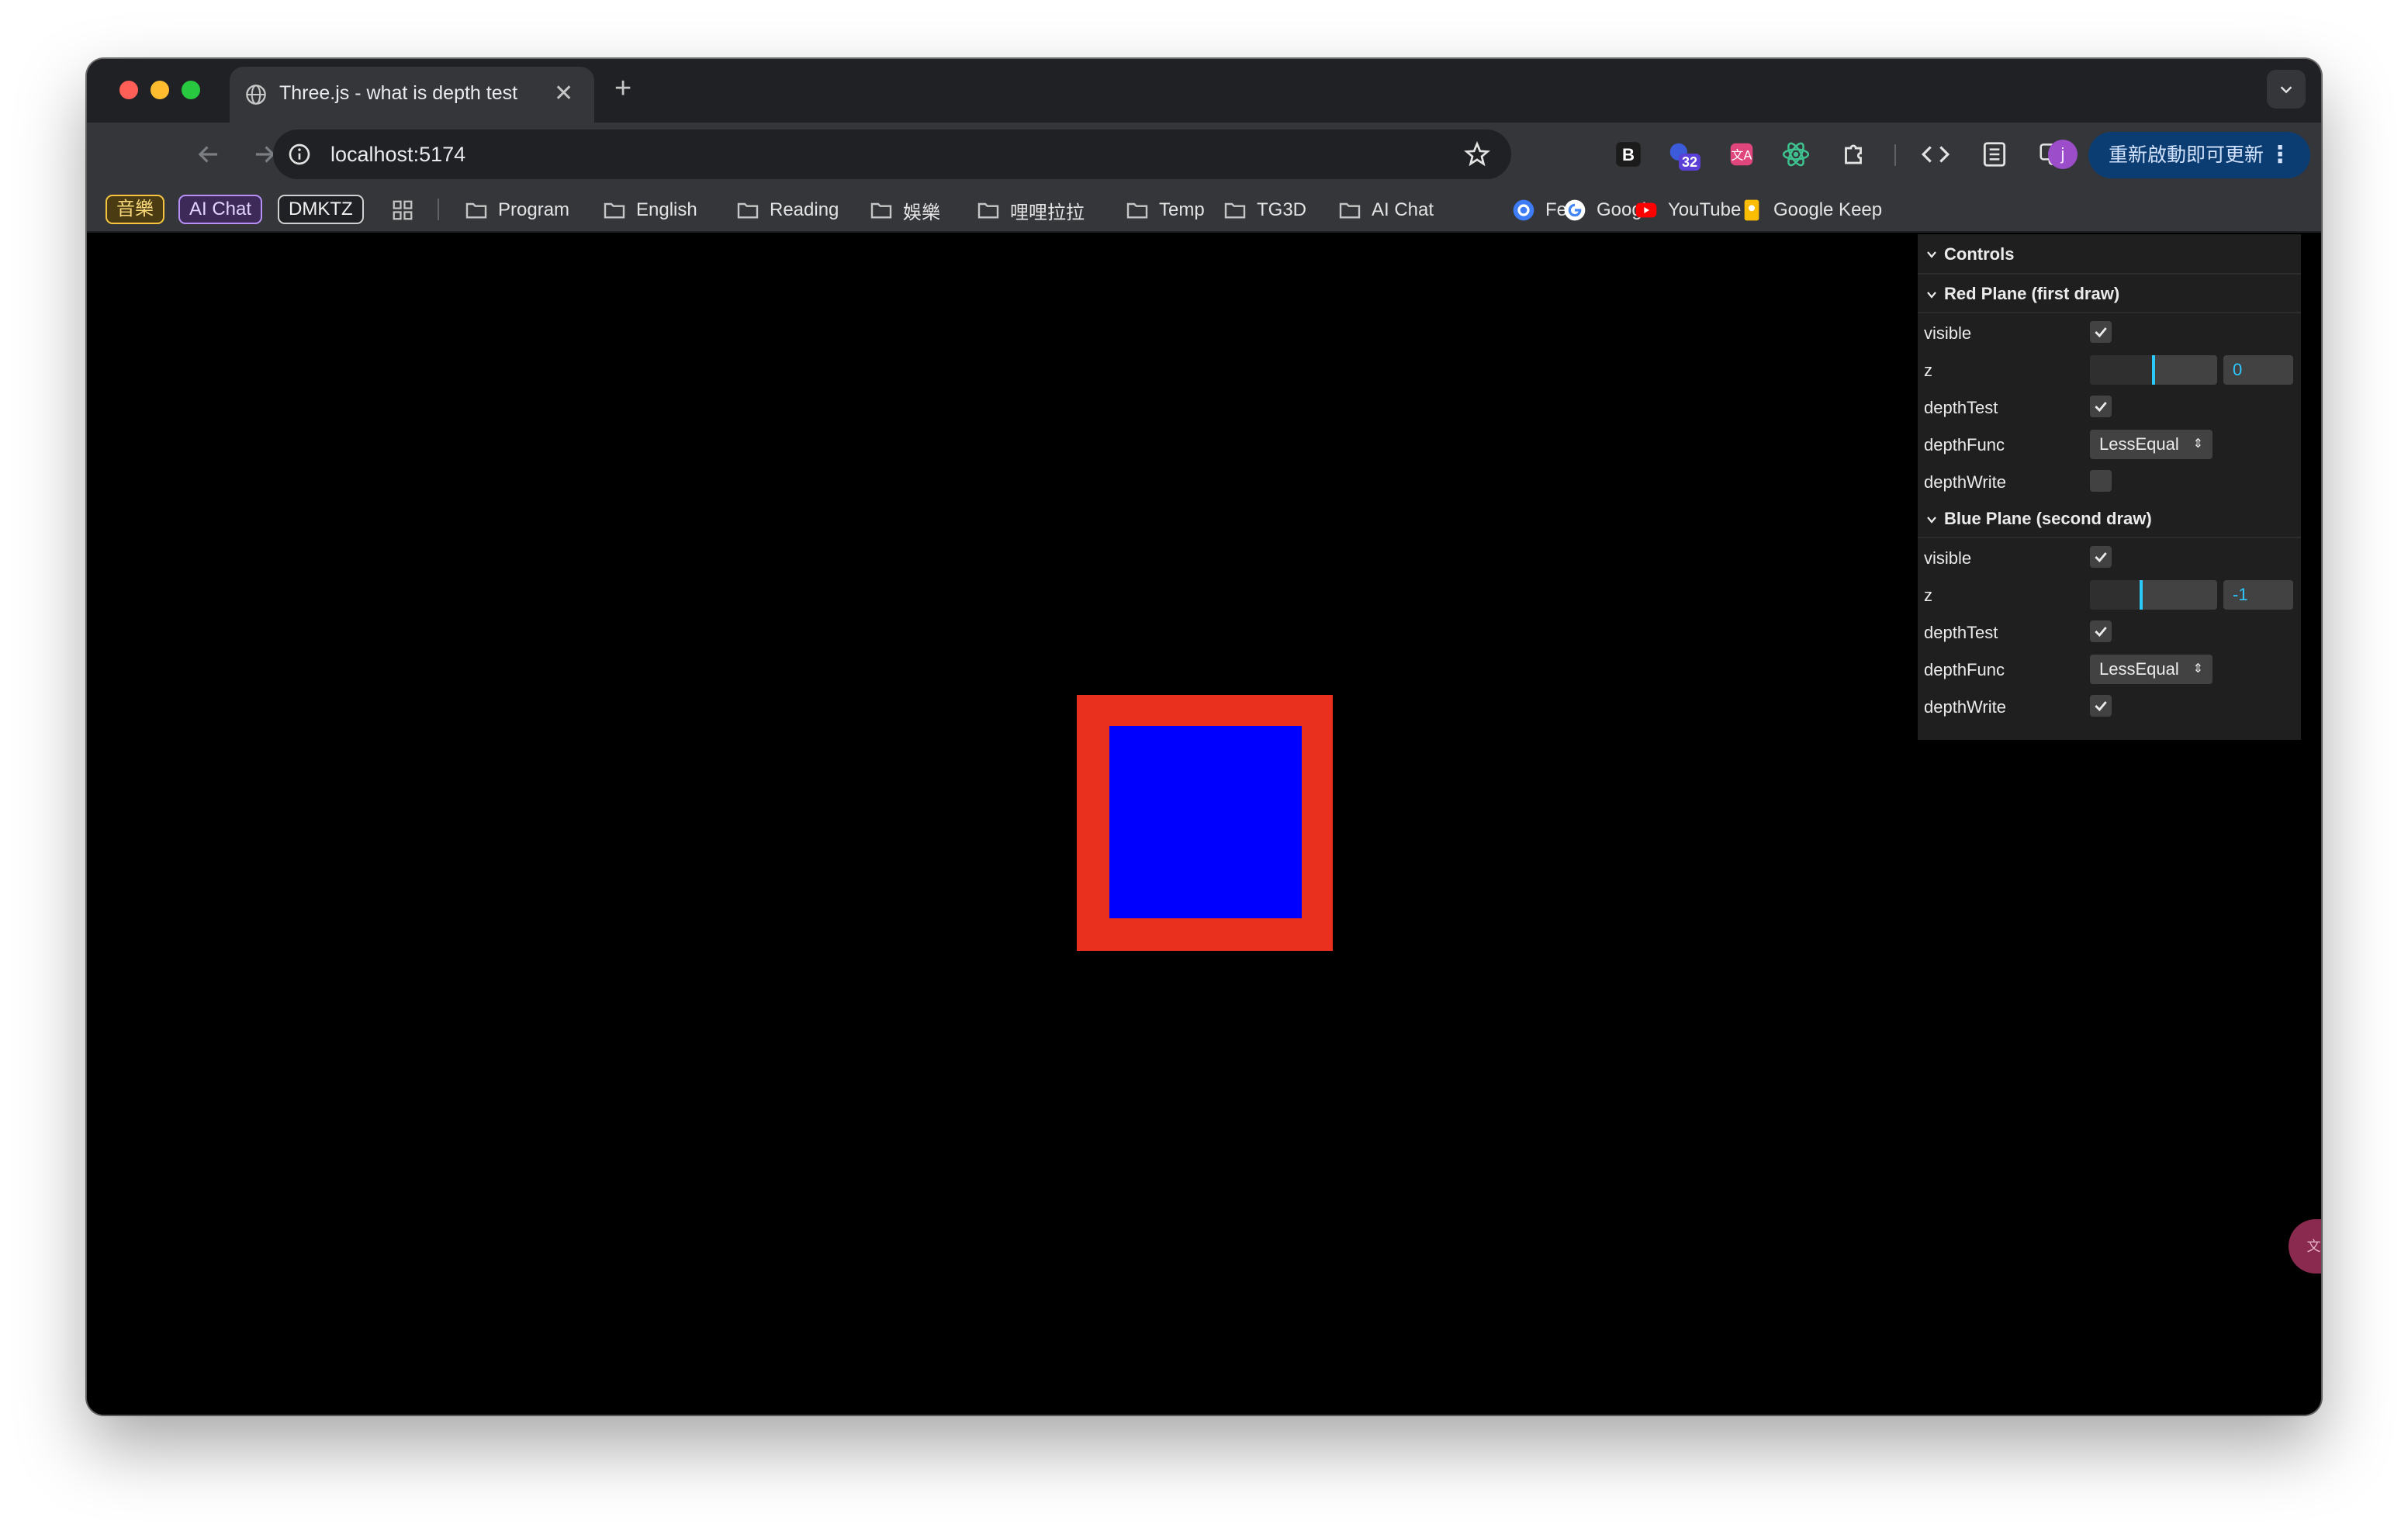 This screenshot has height=1531, width=2408. Describe the element at coordinates (2258, 595) in the screenshot. I see `z-number-input: -1` at that location.